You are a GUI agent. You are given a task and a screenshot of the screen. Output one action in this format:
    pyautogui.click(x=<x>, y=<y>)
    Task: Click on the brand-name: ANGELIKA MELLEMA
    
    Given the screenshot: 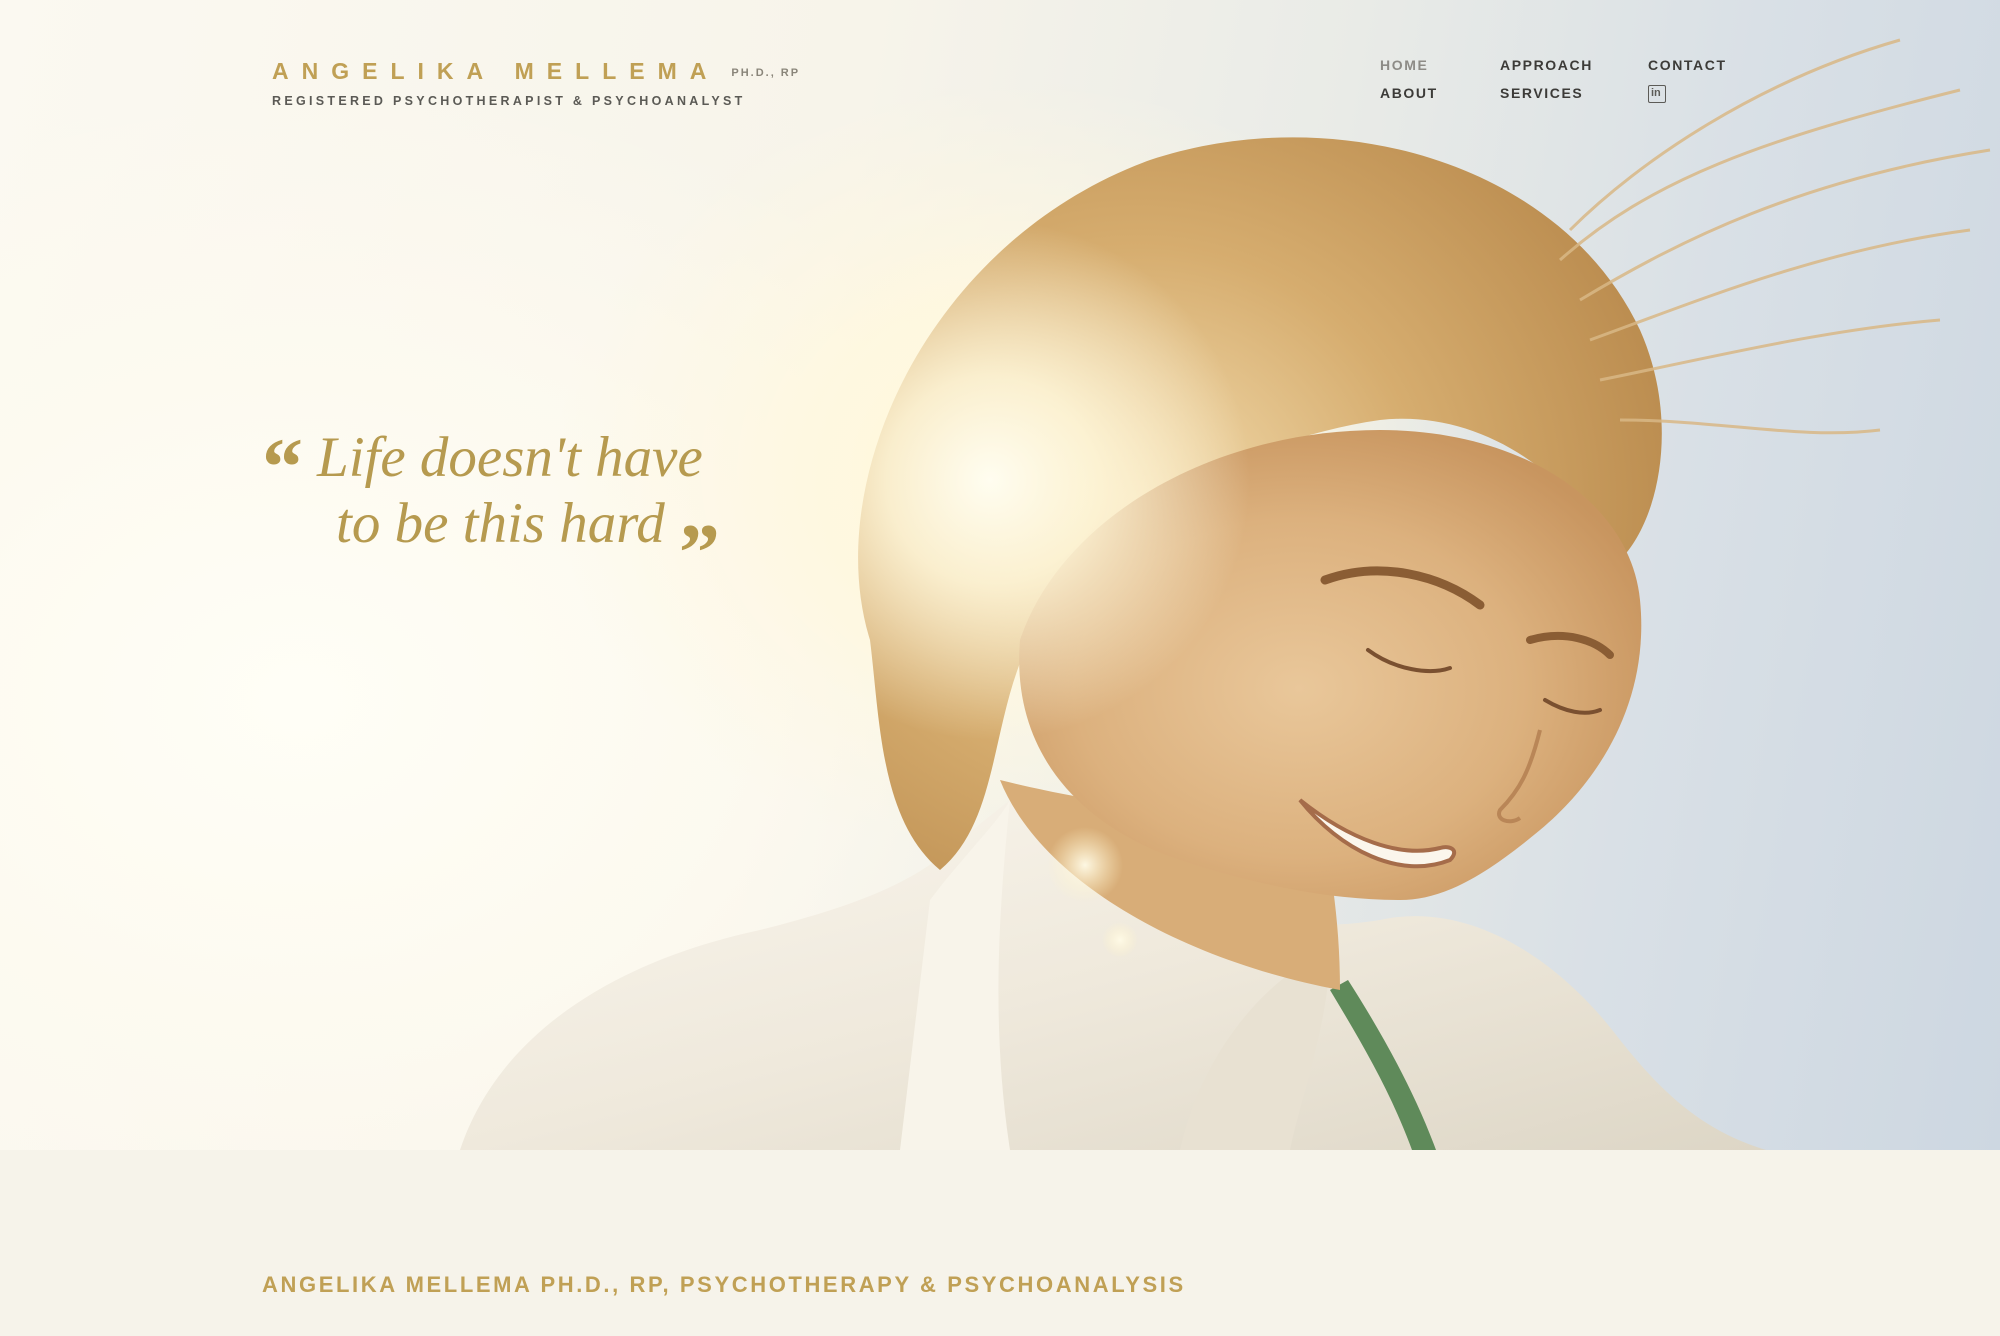 What is the action you would take?
    pyautogui.click(x=495, y=71)
    